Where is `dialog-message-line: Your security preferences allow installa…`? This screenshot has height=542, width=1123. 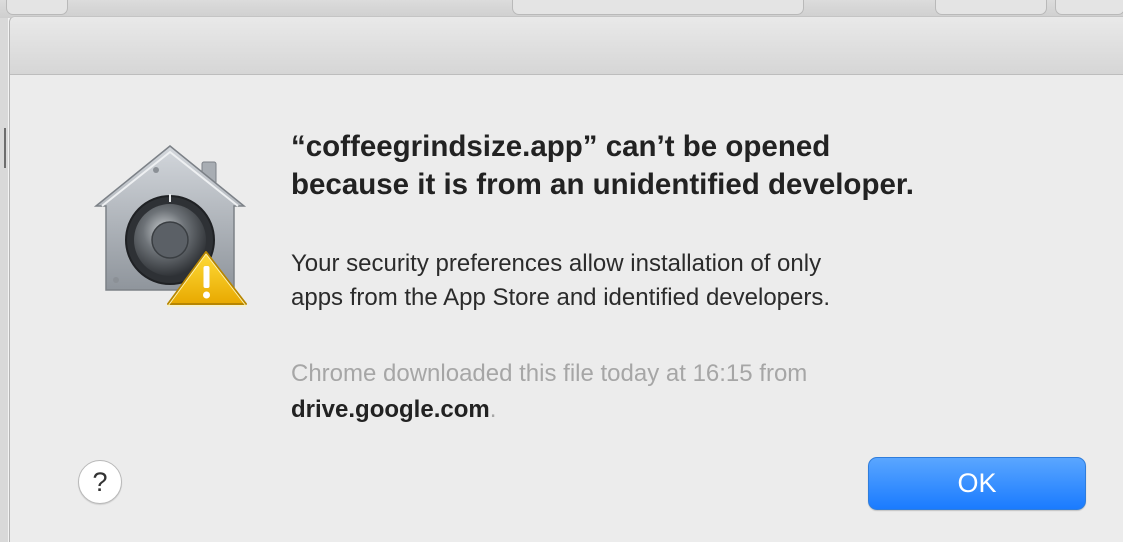
dialog-message-line: Your security preferences allow installa… is located at coordinates (556, 263).